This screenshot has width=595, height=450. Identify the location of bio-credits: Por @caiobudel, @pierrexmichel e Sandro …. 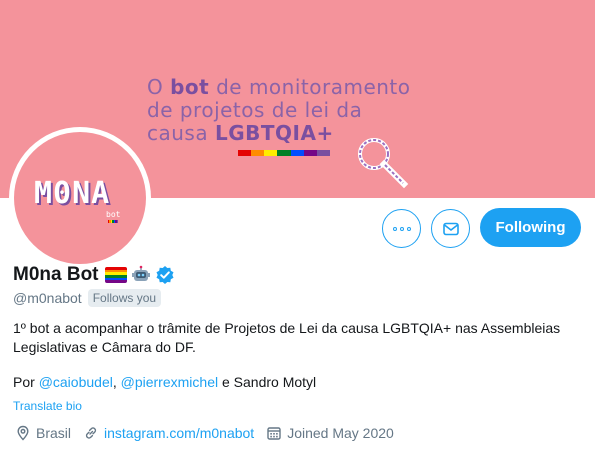
(165, 382).